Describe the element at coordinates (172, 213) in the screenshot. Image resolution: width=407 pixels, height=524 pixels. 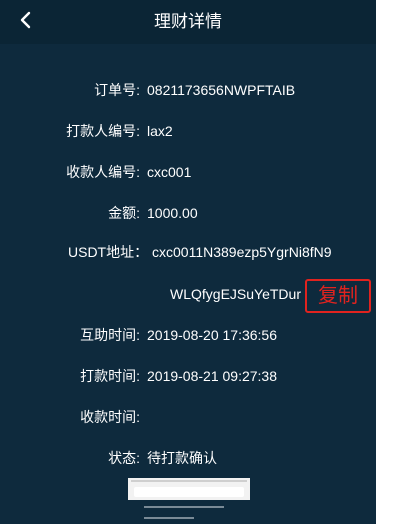
I see `amount-value: 1000.00` at that location.